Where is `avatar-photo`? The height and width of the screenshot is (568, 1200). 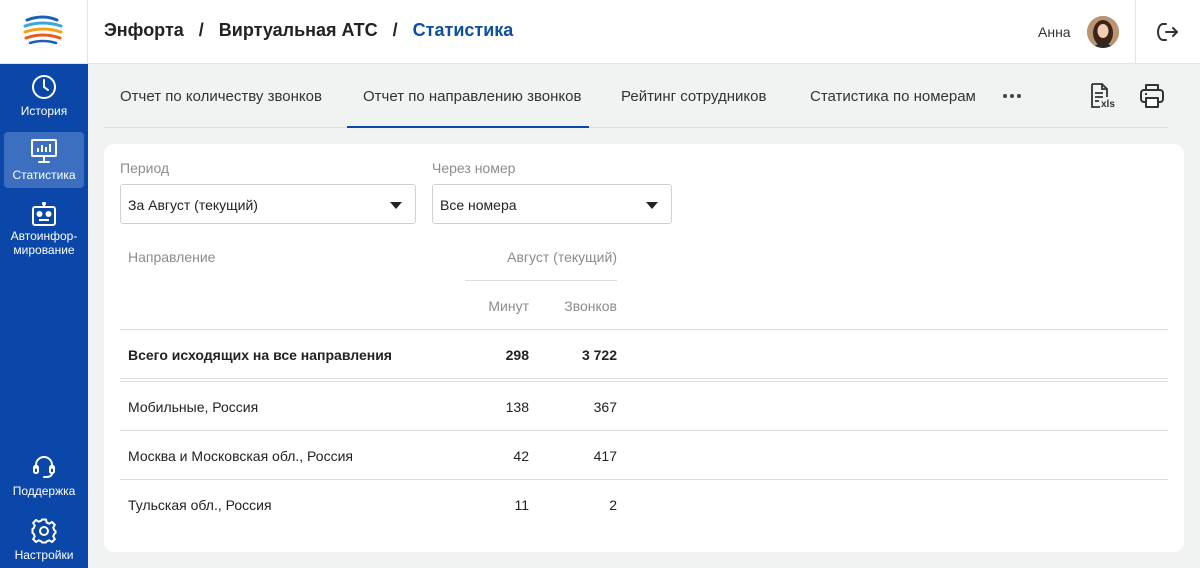 avatar-photo is located at coordinates (1103, 32).